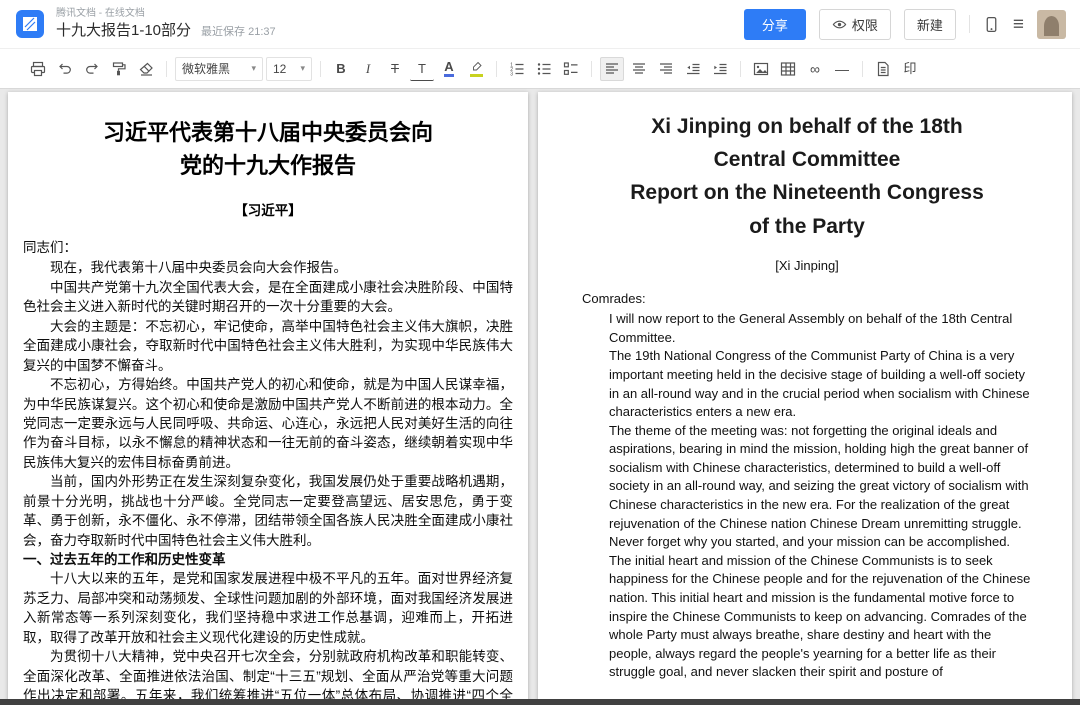  I want to click on undo-button, so click(65, 69).